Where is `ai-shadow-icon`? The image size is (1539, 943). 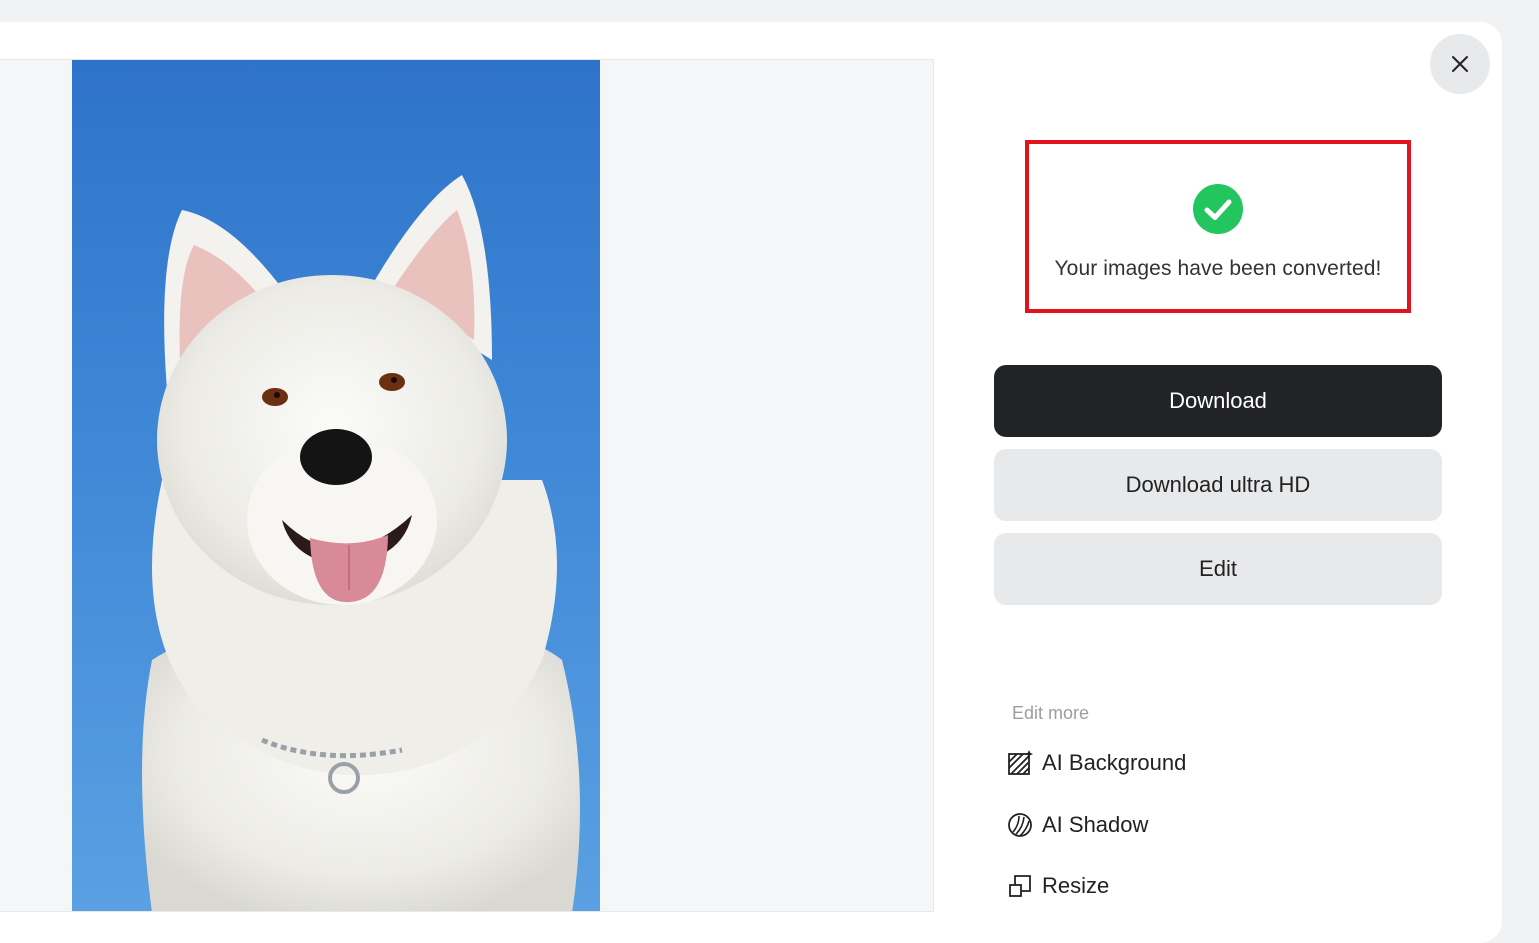
ai-shadow-icon is located at coordinates (1020, 825).